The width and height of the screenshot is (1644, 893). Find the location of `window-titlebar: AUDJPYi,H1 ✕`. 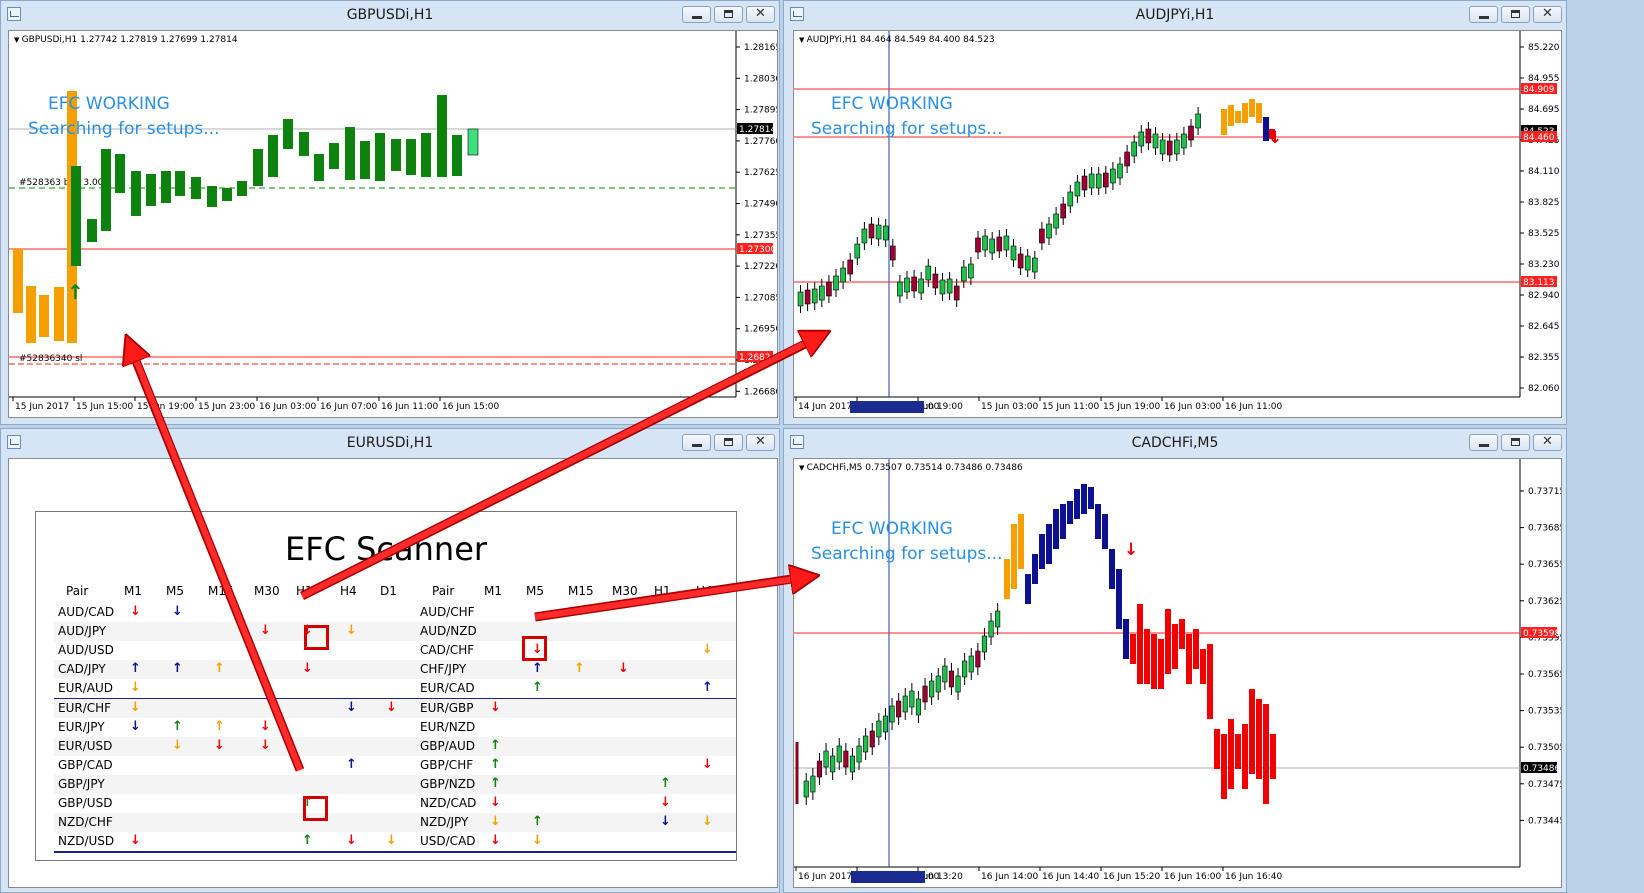

window-titlebar: AUDJPYi,H1 ✕ is located at coordinates (1175, 15).